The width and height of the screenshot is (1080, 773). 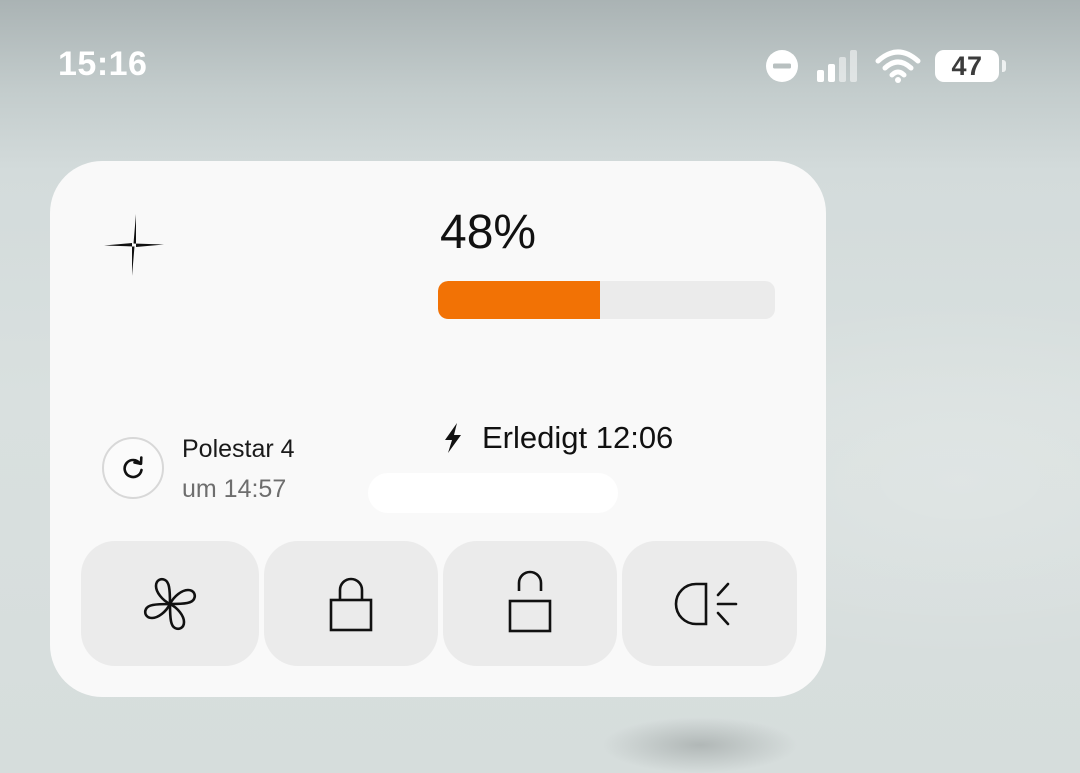 I want to click on refresh-button, so click(x=133, y=468).